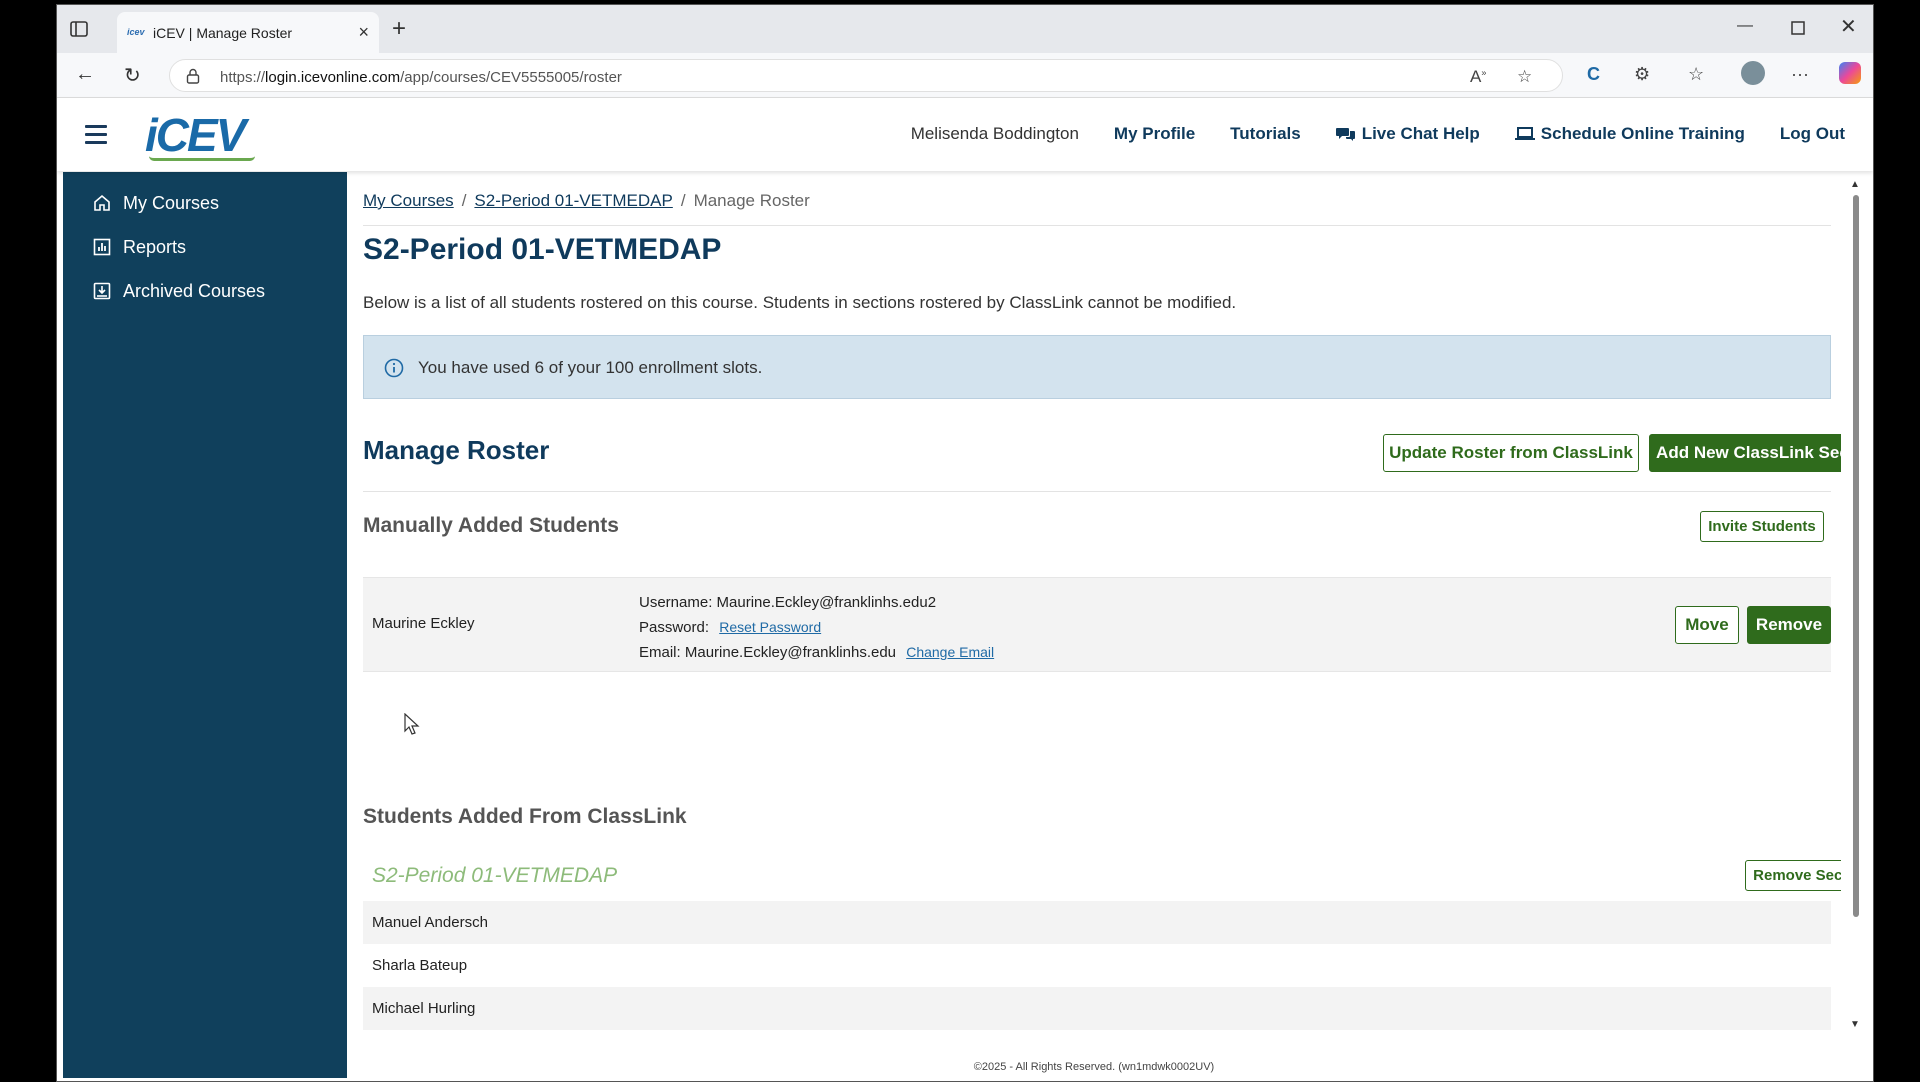 Image resolution: width=1920 pixels, height=1082 pixels. What do you see at coordinates (660, 652) in the screenshot?
I see `email-label: Email:` at bounding box center [660, 652].